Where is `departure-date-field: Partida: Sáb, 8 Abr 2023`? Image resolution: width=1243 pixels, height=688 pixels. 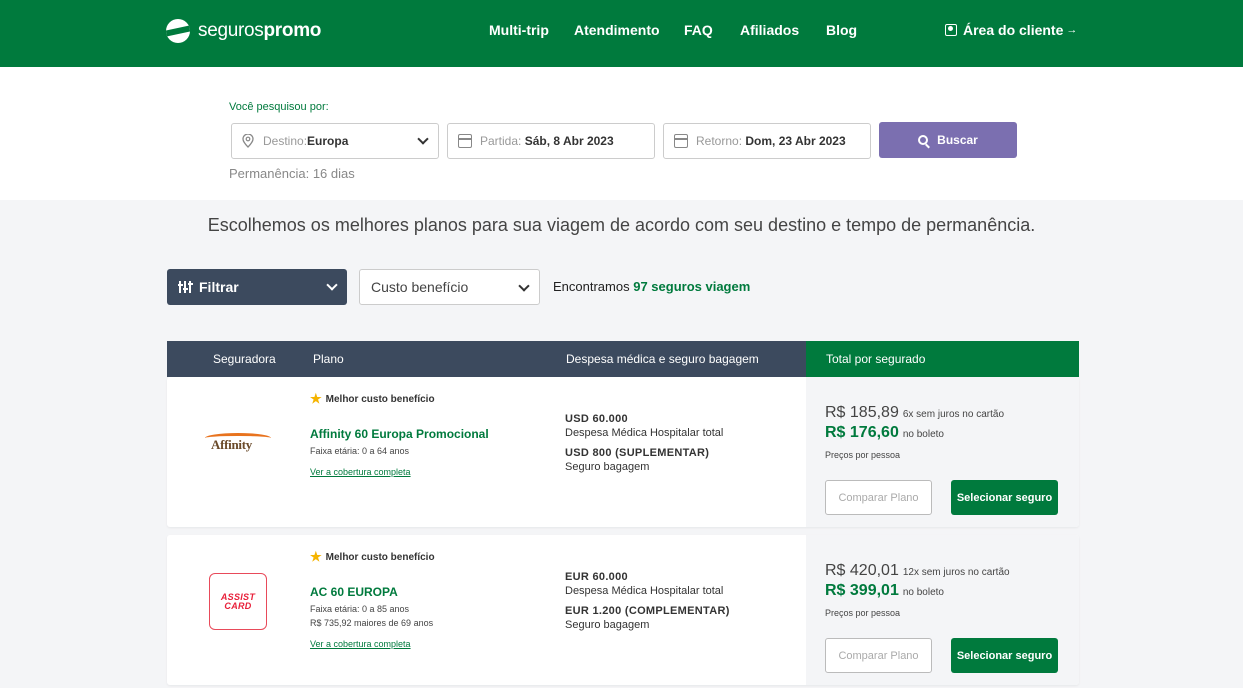
departure-date-field: Partida: Sáb, 8 Abr 2023 is located at coordinates (551, 141).